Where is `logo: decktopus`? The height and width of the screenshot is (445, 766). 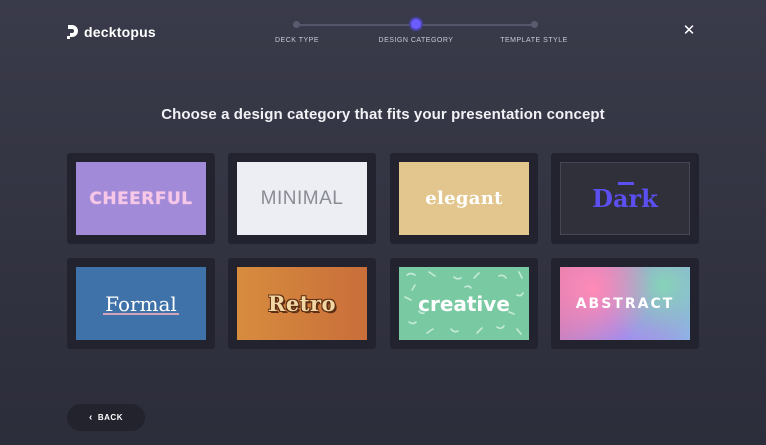
logo: decktopus is located at coordinates (111, 32).